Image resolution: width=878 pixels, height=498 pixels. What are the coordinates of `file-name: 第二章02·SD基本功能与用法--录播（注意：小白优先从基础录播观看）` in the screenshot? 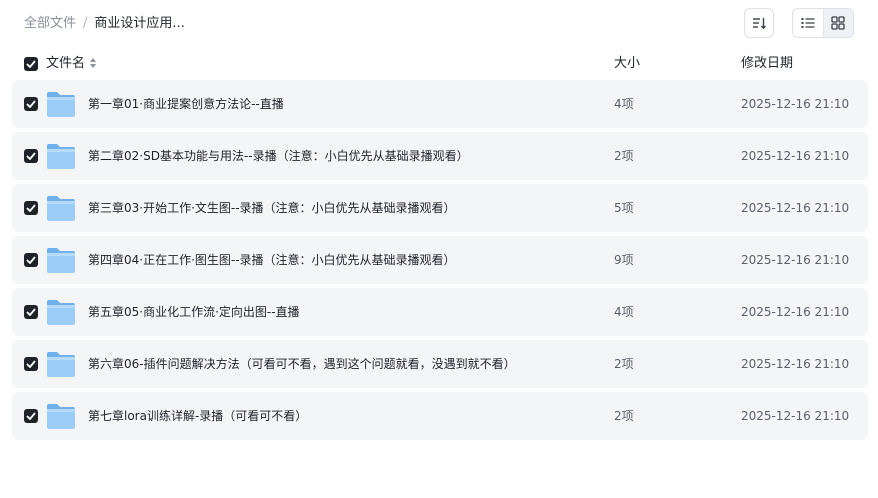 It's located at (278, 156).